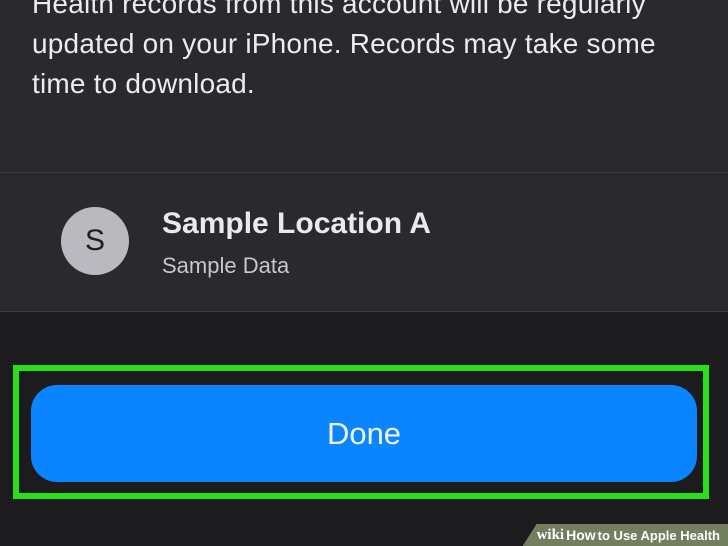  I want to click on wikihow-watermark: wiki How to Use Apple Health, so click(625, 535).